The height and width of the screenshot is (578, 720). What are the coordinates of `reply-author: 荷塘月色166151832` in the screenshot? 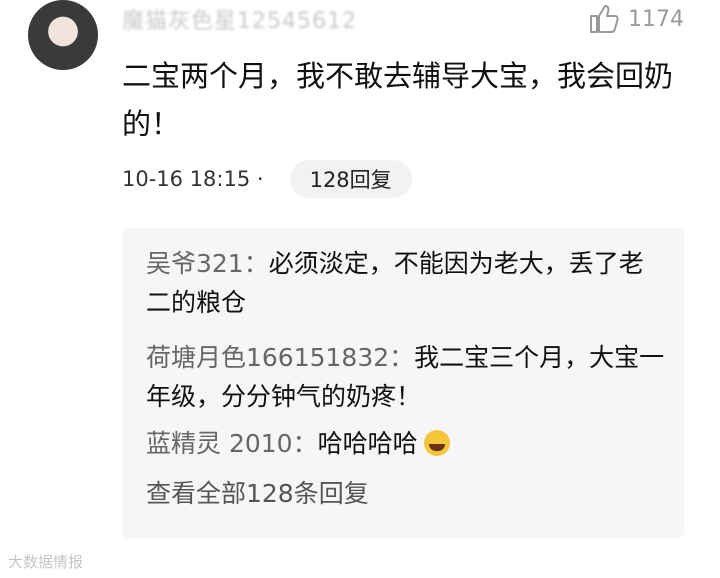 It's located at (267, 357).